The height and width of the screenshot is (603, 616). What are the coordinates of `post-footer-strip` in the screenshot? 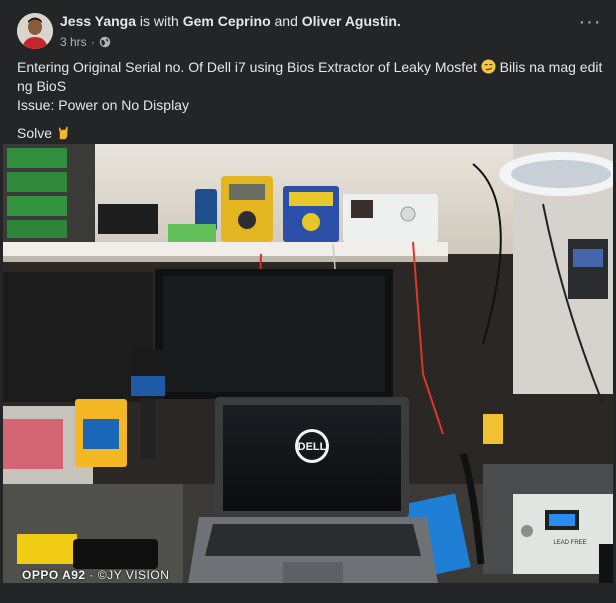 It's located at (308, 593).